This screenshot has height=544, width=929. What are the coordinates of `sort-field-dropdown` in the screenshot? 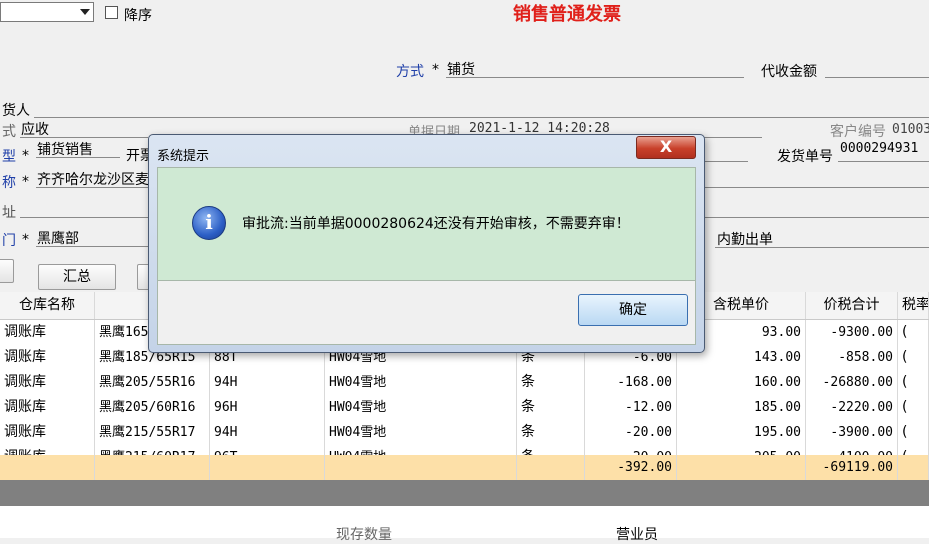 It's located at (47, 12).